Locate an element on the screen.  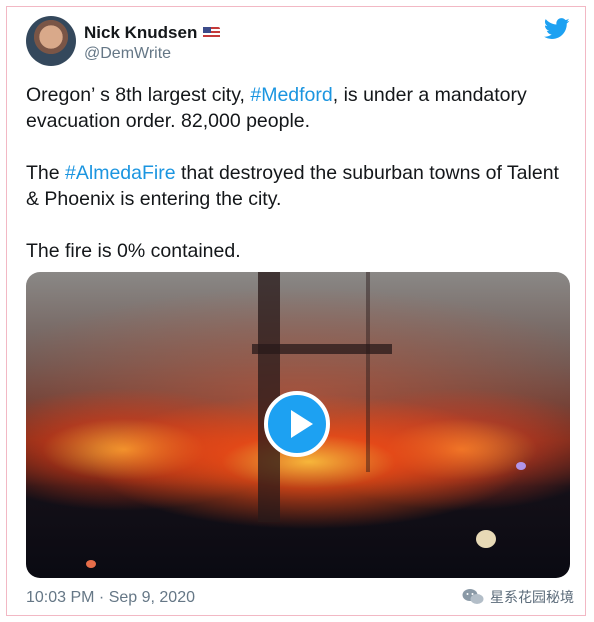
author-name-text: Nick Knudsen is located at coordinates (141, 32).